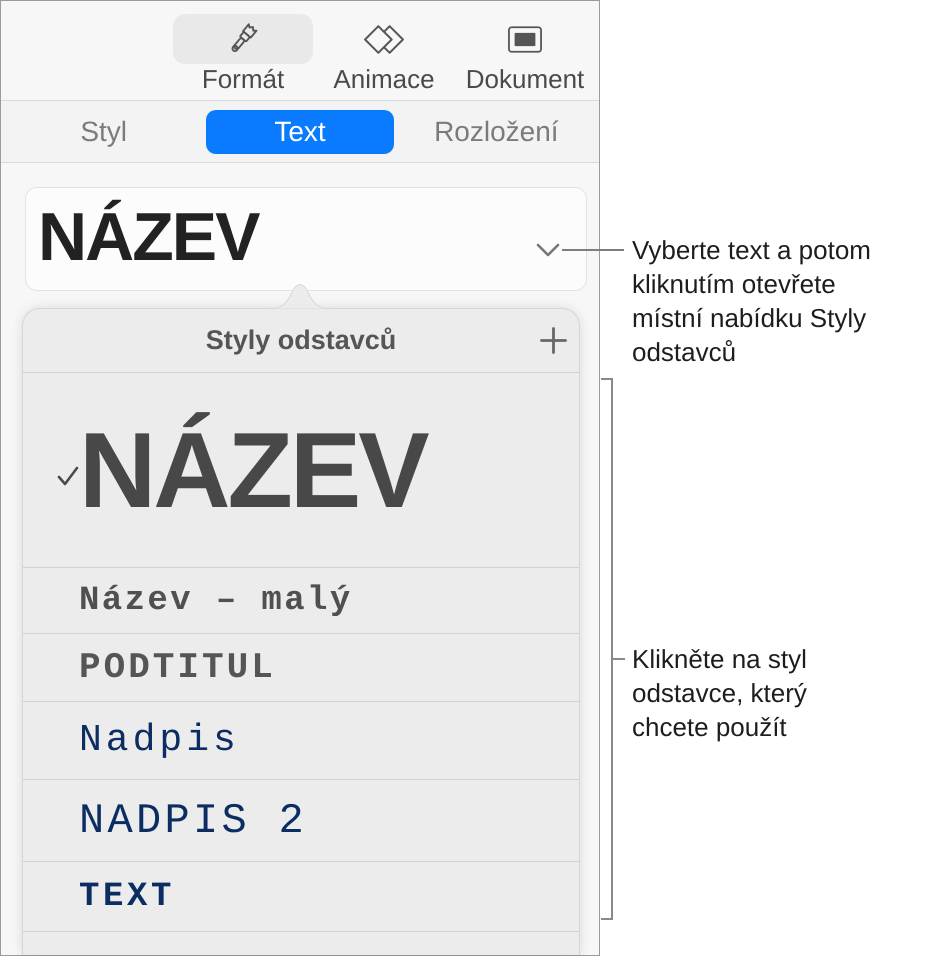 The image size is (929, 956). What do you see at coordinates (301, 601) in the screenshot?
I see `paragraph-style-item: Název – malý` at bounding box center [301, 601].